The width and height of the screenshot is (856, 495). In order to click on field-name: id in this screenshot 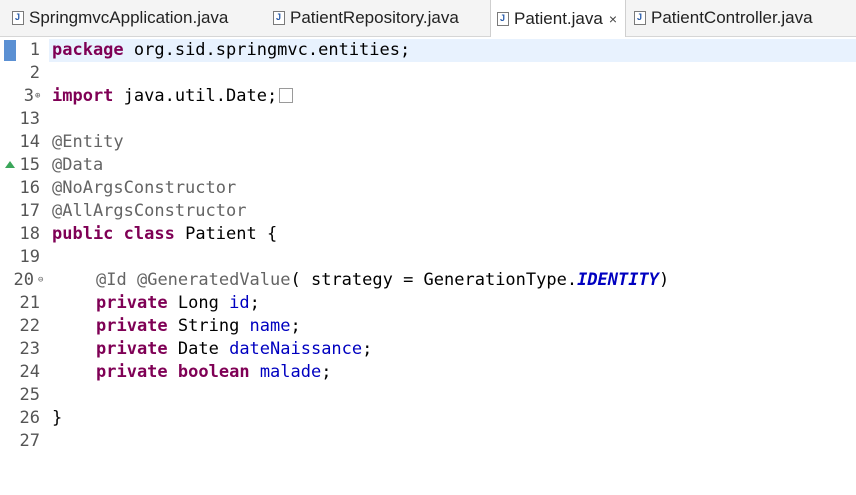, I will do `click(239, 303)`.